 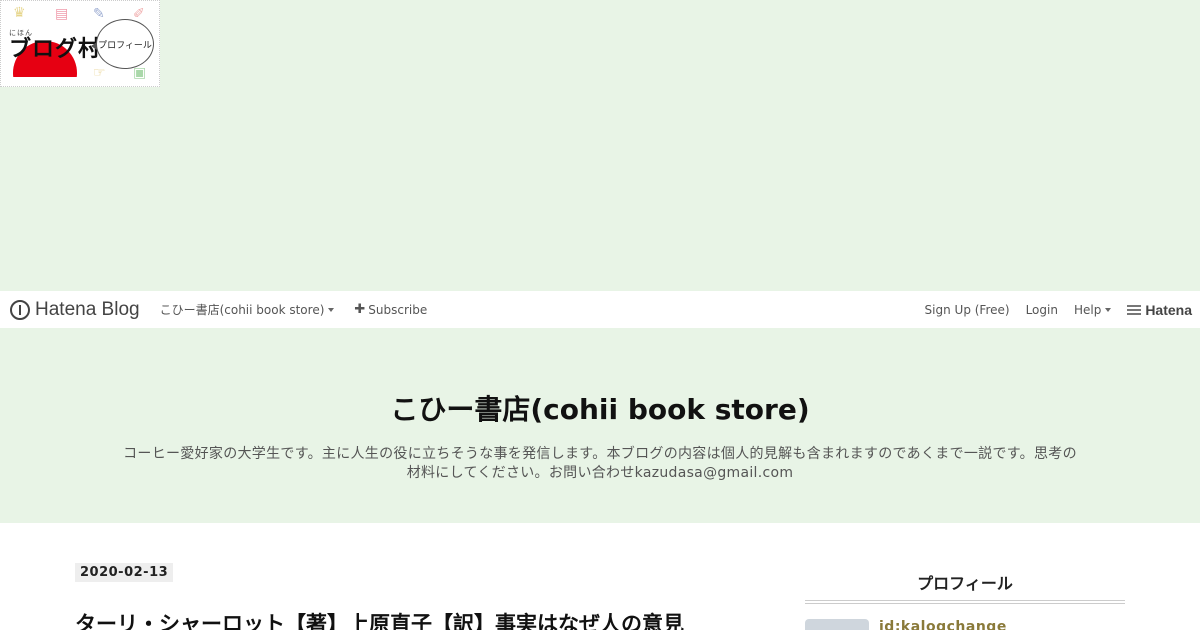 What do you see at coordinates (20, 309) in the screenshot?
I see `hatena-blog-icon` at bounding box center [20, 309].